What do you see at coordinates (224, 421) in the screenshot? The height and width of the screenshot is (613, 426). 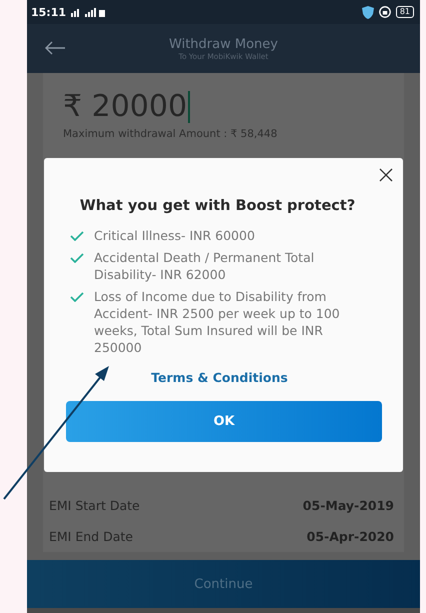 I see `ok-button: OK` at bounding box center [224, 421].